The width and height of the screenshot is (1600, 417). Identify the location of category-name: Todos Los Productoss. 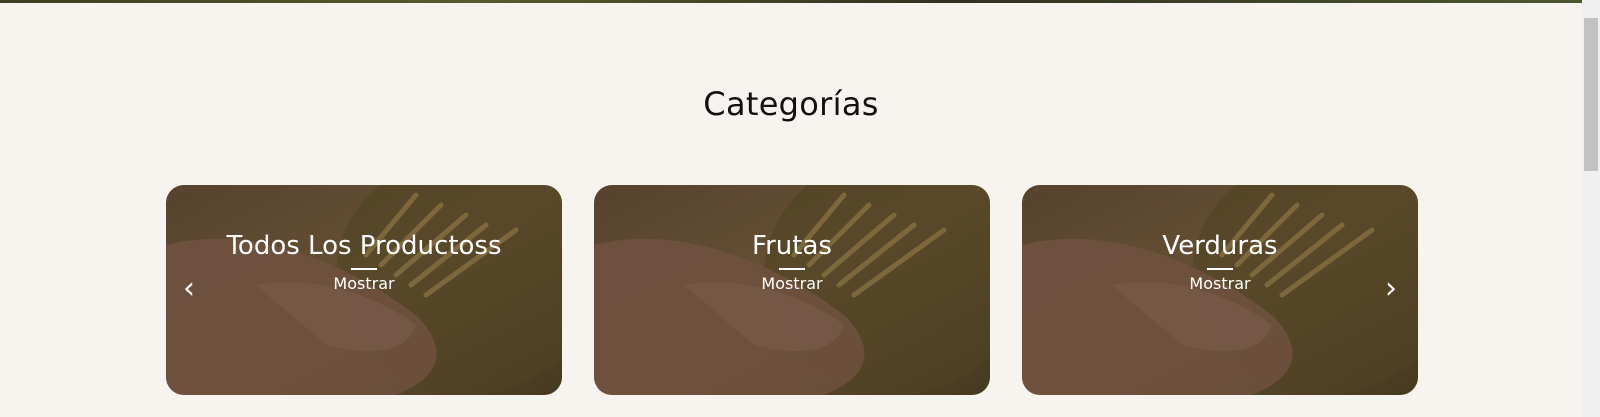
(364, 246).